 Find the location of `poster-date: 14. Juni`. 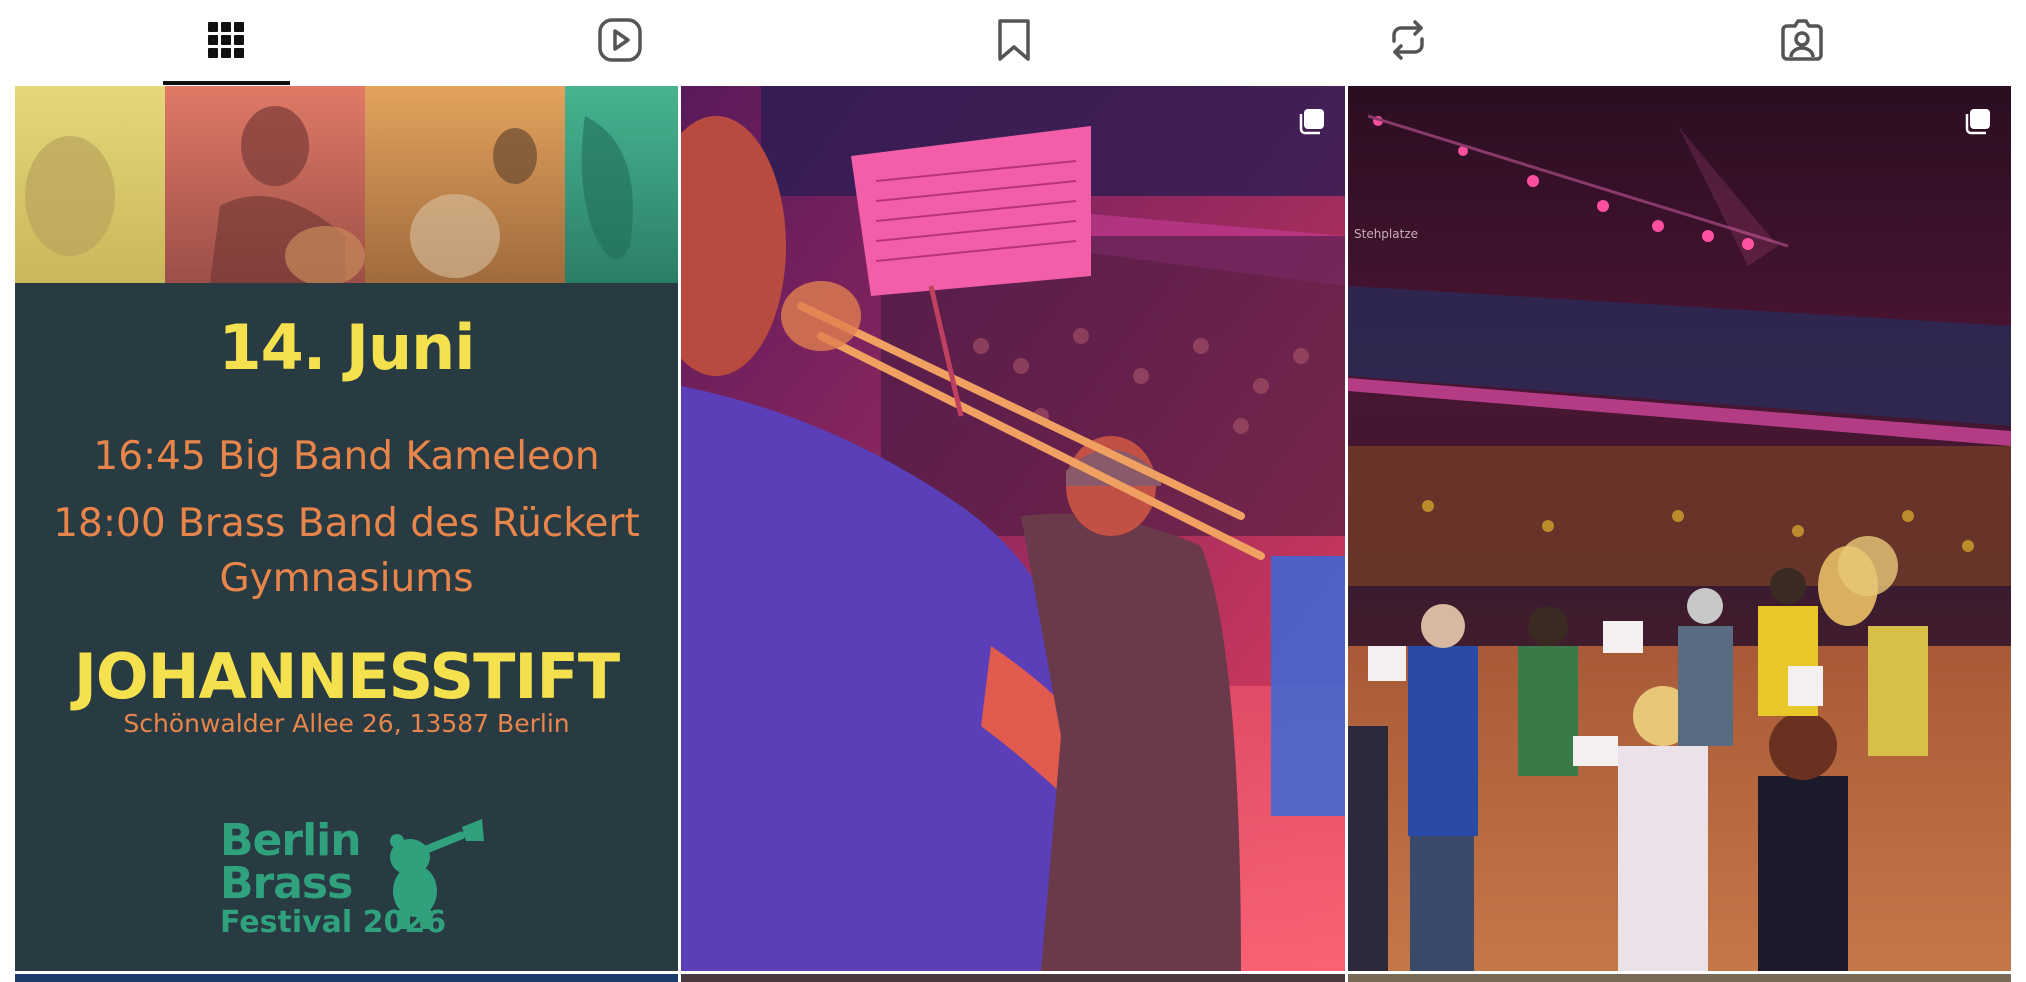

poster-date: 14. Juni is located at coordinates (346, 347).